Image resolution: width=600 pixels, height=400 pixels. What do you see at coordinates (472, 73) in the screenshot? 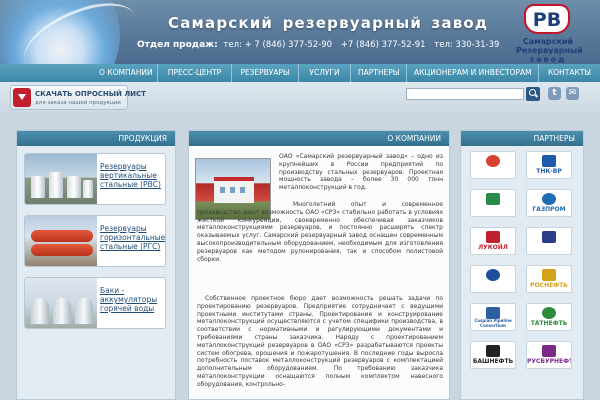
I see `nav-item-investors: АКЦИОНЕРАМ И ИНВЕСТОРАМ` at bounding box center [472, 73].